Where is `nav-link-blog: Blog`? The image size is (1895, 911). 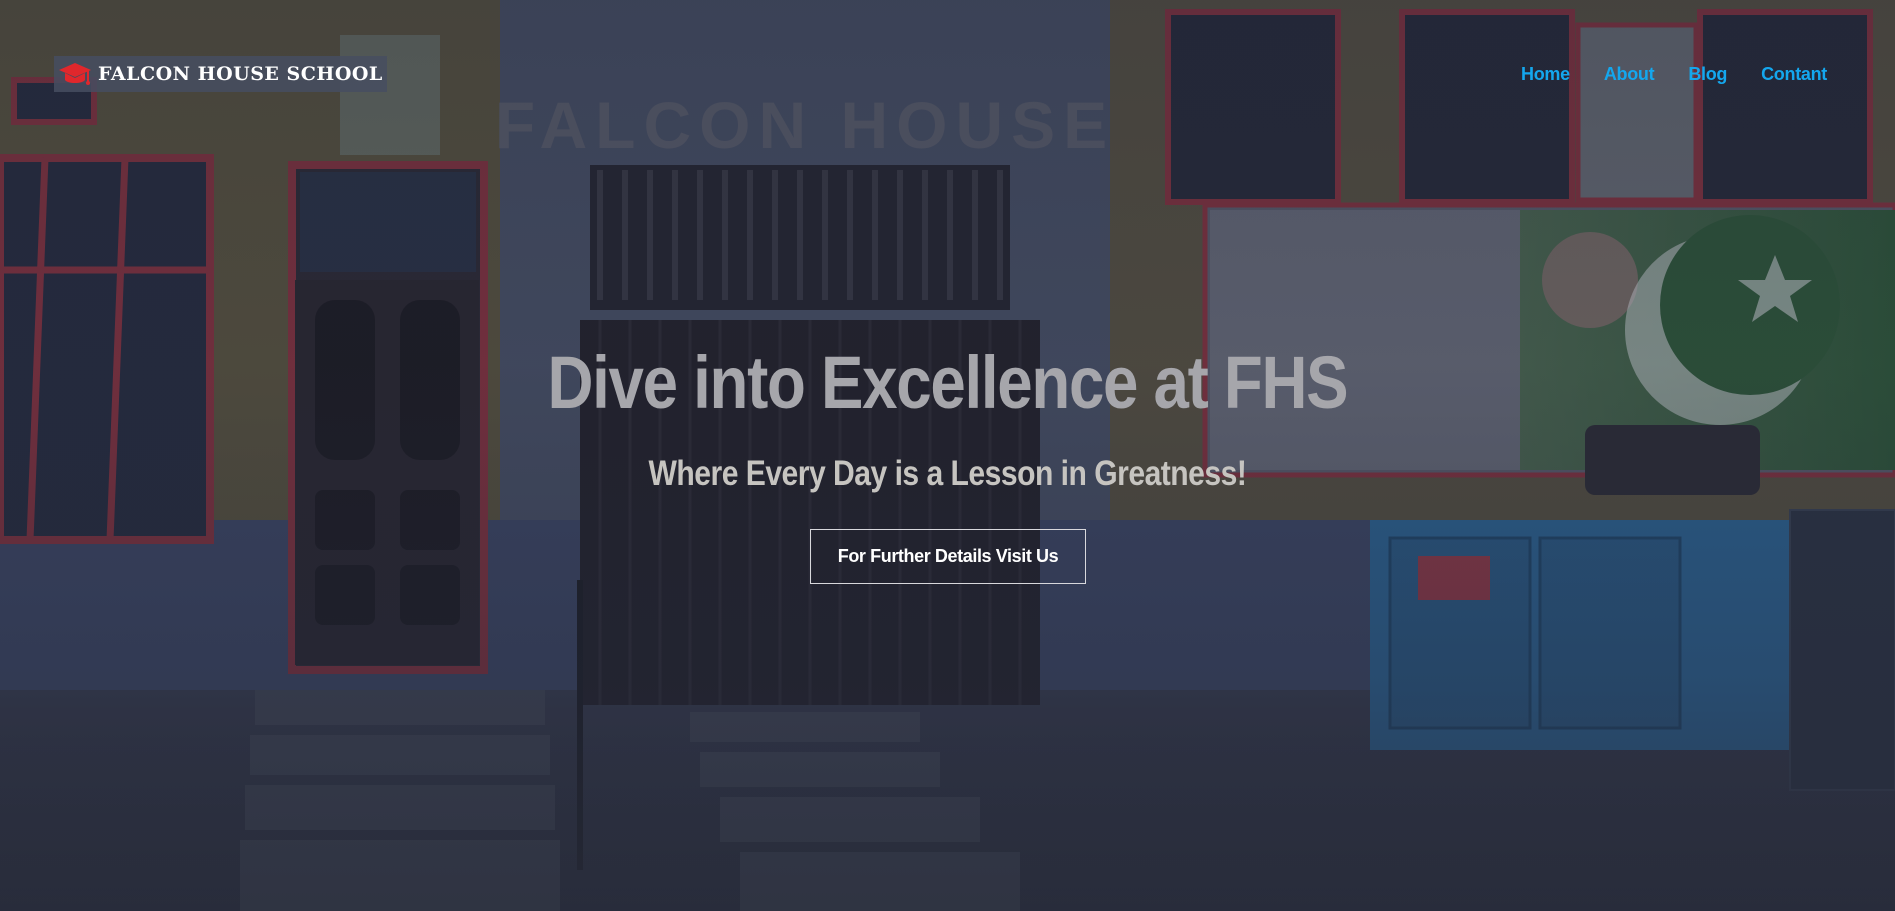
nav-link-blog: Blog is located at coordinates (1707, 74).